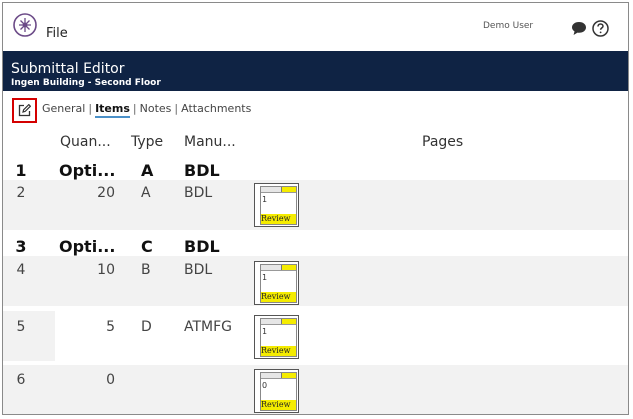  Describe the element at coordinates (579, 28) in the screenshot. I see `chat-icon` at that location.